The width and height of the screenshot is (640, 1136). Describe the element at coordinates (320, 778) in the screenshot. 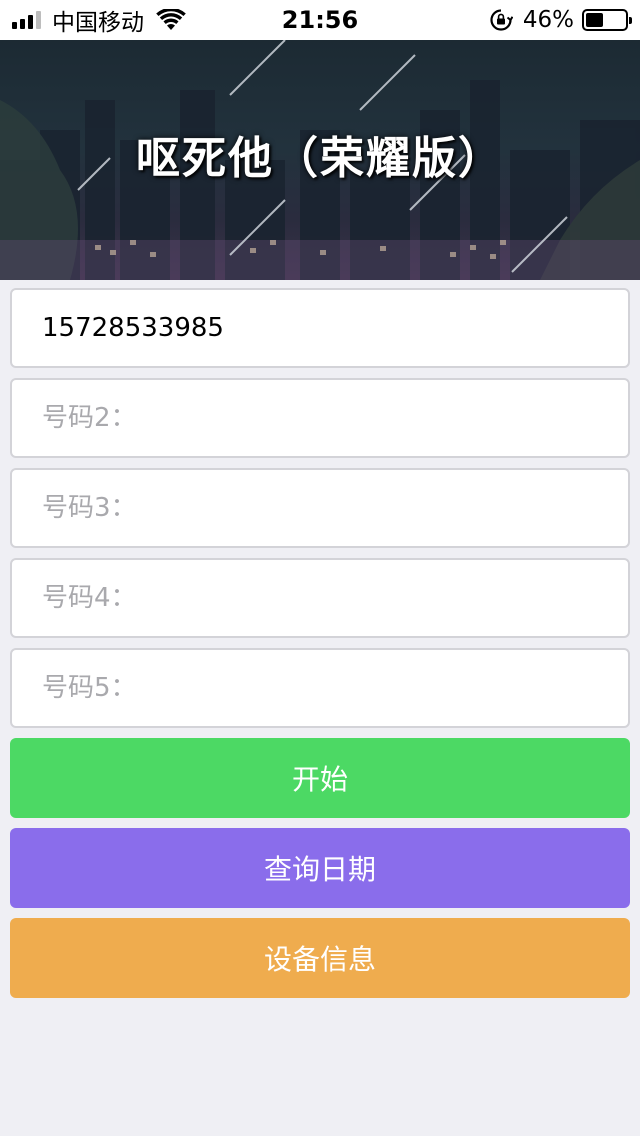

I see `start-button: 开始` at that location.